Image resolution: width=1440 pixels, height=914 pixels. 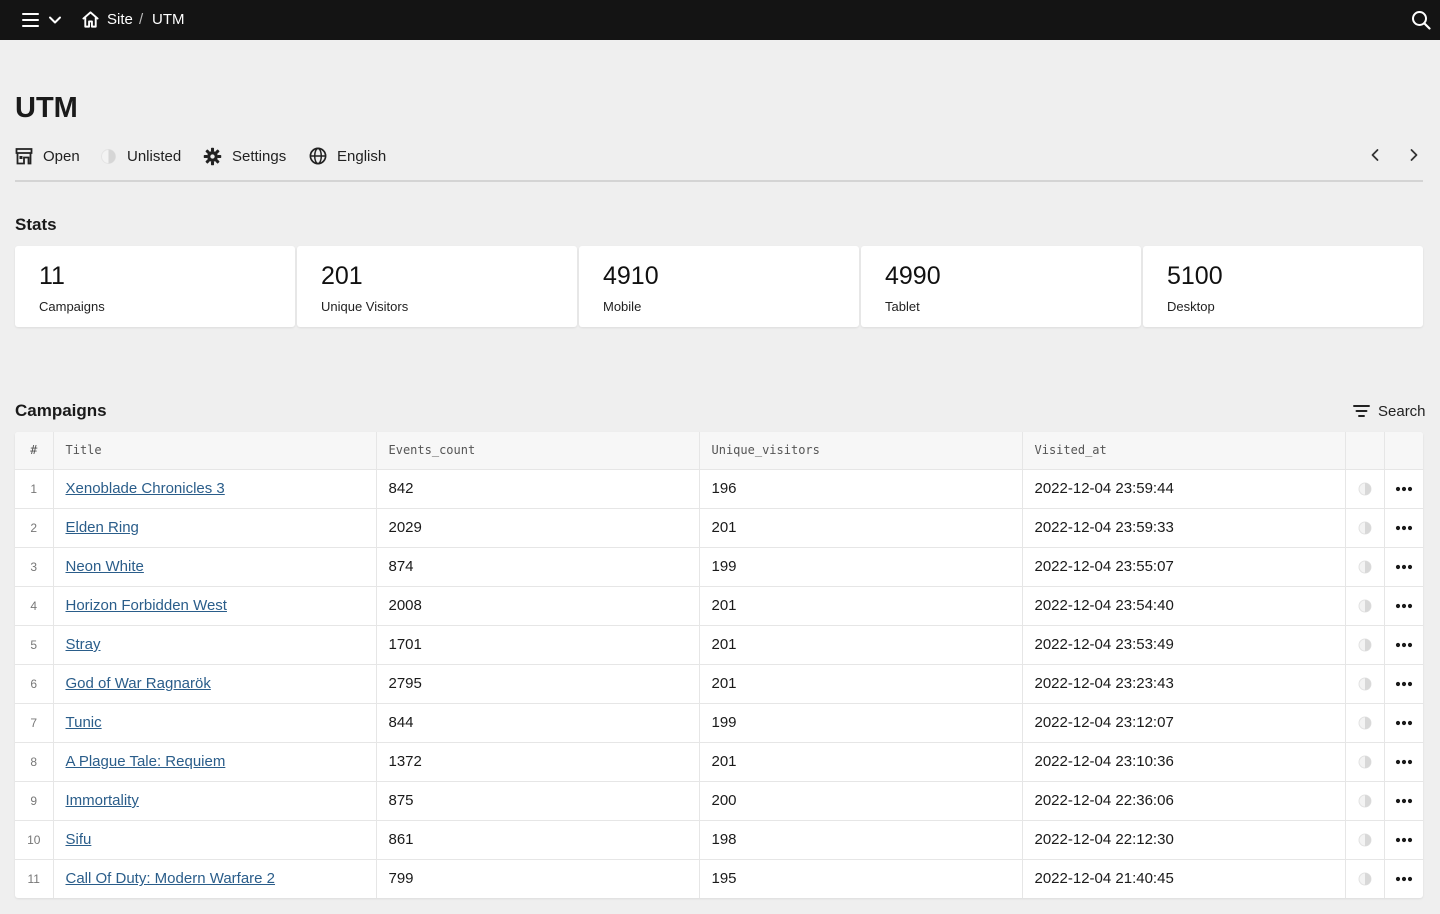 I want to click on row-unique-visitors: 200, so click(x=861, y=801).